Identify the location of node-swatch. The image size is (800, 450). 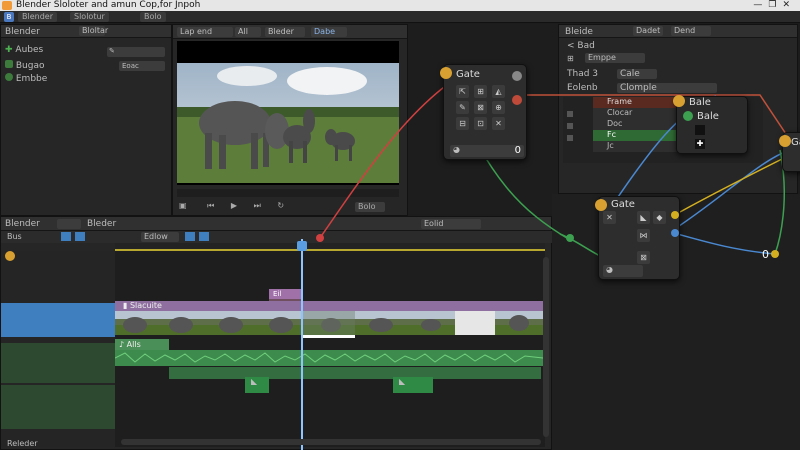
(700, 130).